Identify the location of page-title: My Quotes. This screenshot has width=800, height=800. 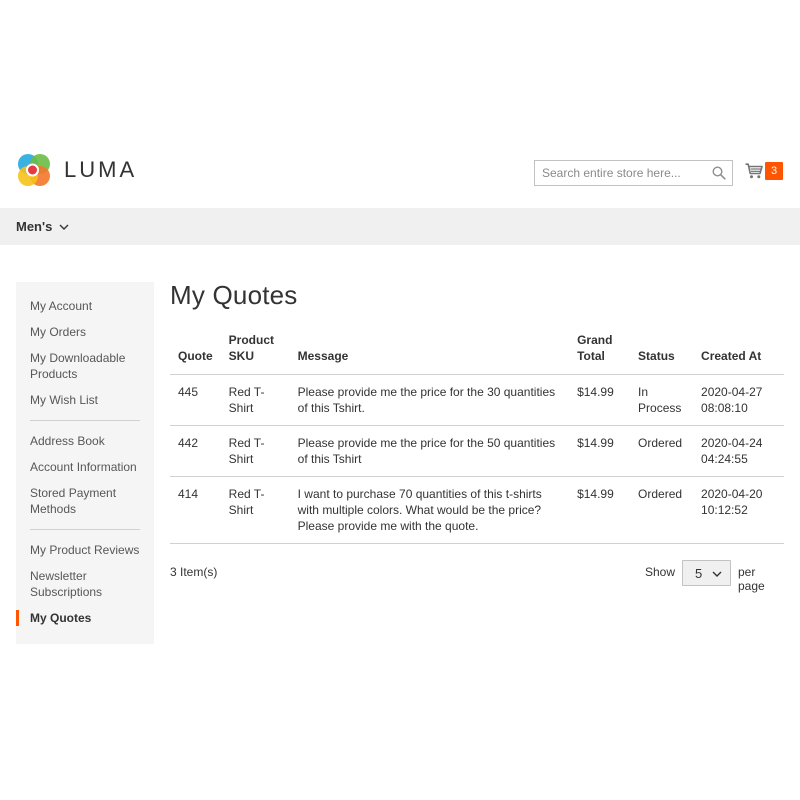
(234, 295).